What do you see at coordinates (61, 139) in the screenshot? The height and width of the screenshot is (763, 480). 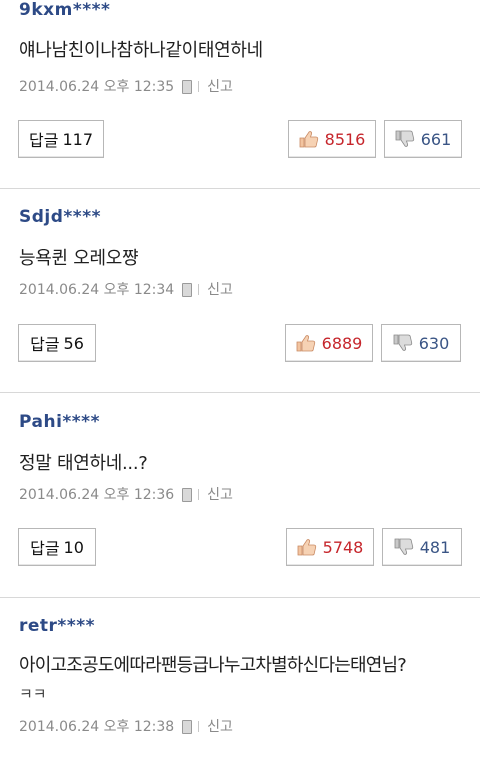 I see `reply-button: 답글 117` at bounding box center [61, 139].